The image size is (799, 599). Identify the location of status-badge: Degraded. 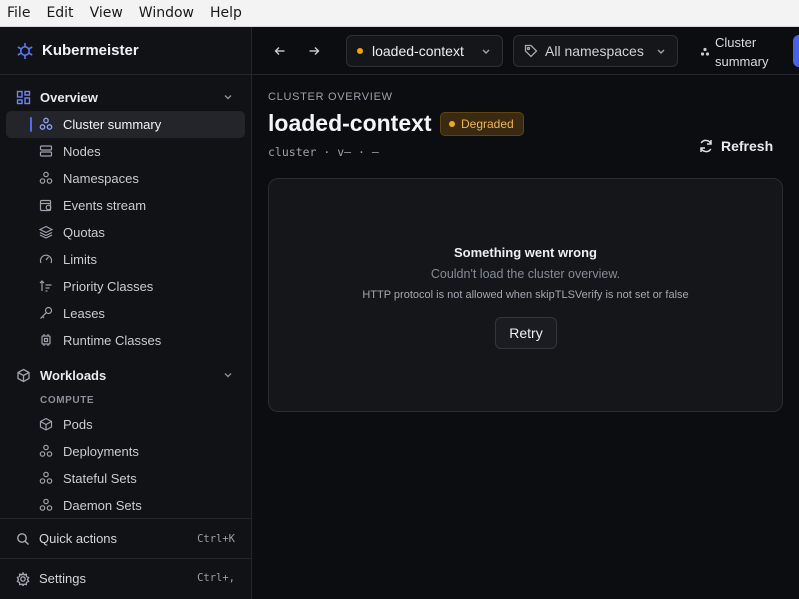
(482, 124).